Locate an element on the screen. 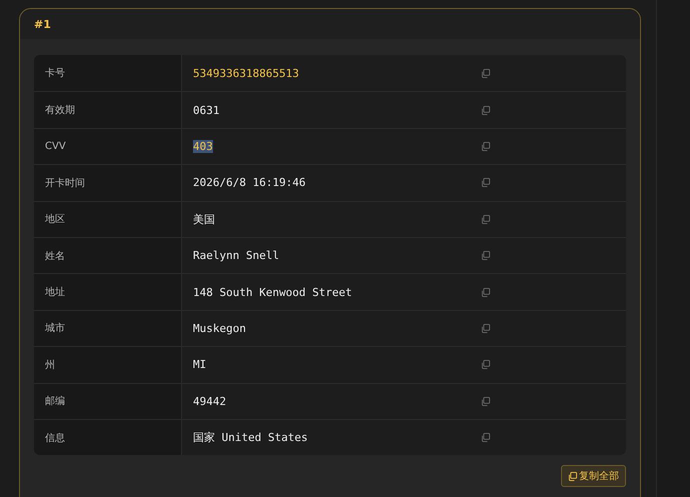 The image size is (690, 497). field-value: 403 is located at coordinates (203, 146).